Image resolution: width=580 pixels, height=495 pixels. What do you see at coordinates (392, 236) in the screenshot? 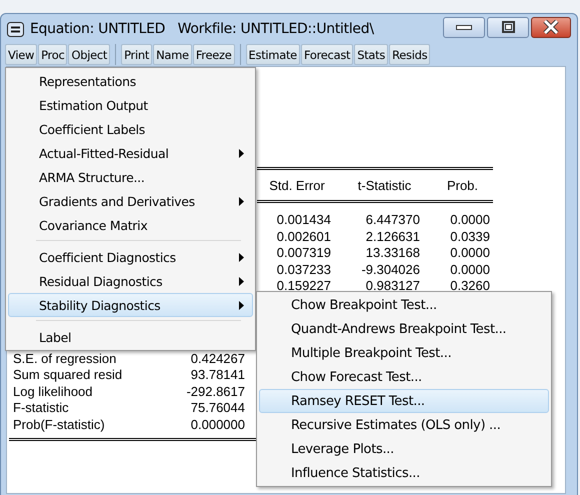
I see `table-cell-text: 2.126631` at bounding box center [392, 236].